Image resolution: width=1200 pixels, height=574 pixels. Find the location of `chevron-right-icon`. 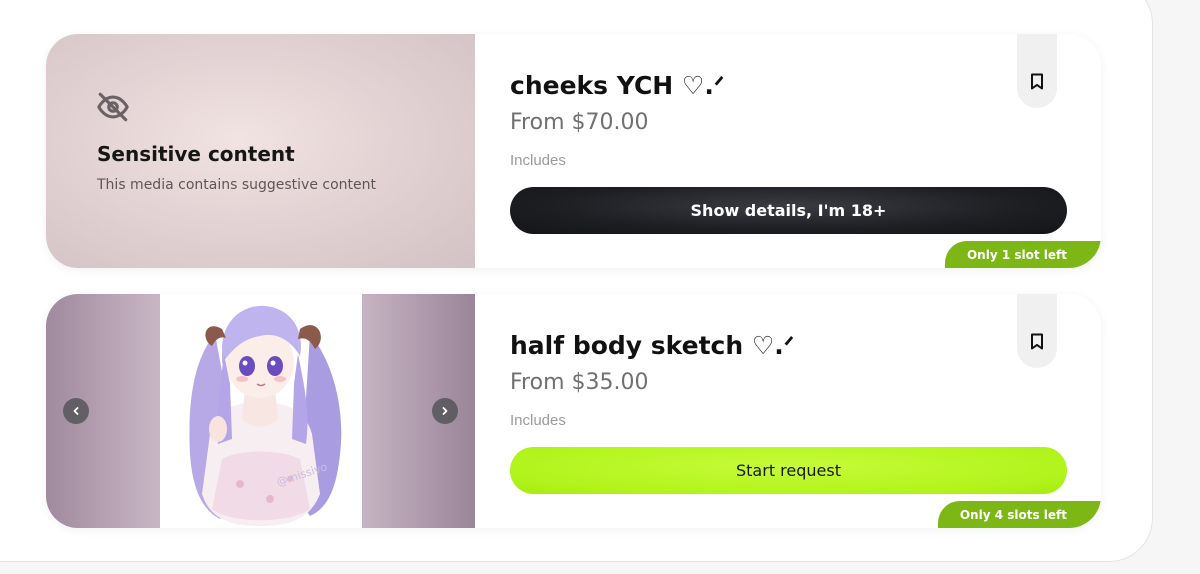

chevron-right-icon is located at coordinates (445, 411).